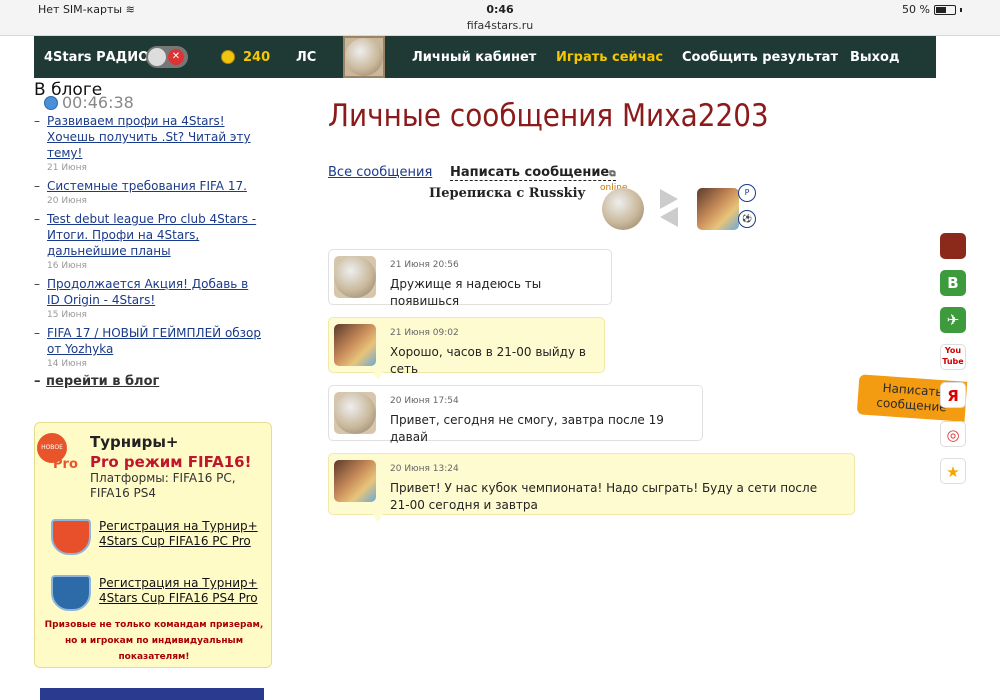 The height and width of the screenshot is (700, 1000). Describe the element at coordinates (65, 464) in the screenshot. I see `pro-badge: Pro` at that location.